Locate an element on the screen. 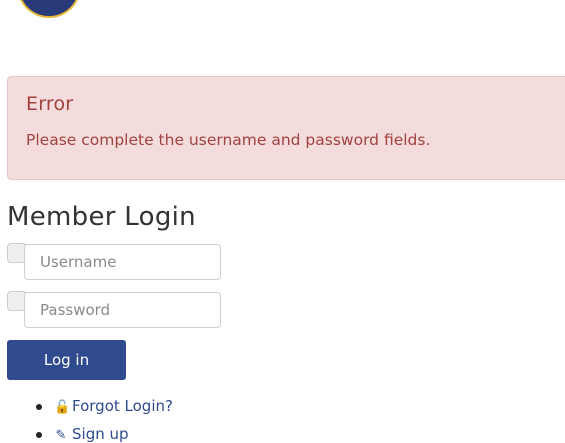  password-row is located at coordinates (115, 310).